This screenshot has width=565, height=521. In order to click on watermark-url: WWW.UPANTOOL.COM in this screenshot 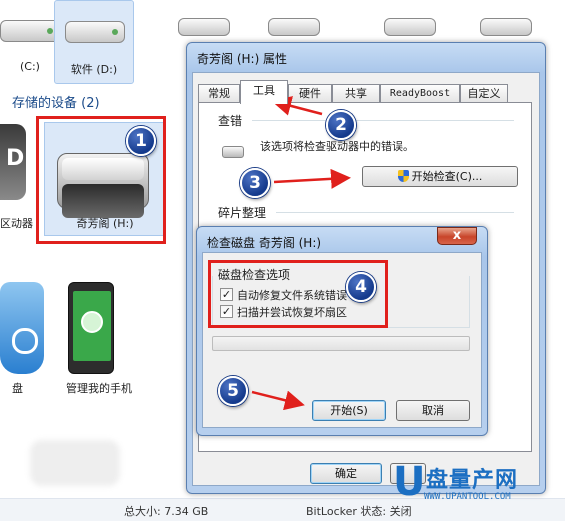, I will do `click(467, 497)`.